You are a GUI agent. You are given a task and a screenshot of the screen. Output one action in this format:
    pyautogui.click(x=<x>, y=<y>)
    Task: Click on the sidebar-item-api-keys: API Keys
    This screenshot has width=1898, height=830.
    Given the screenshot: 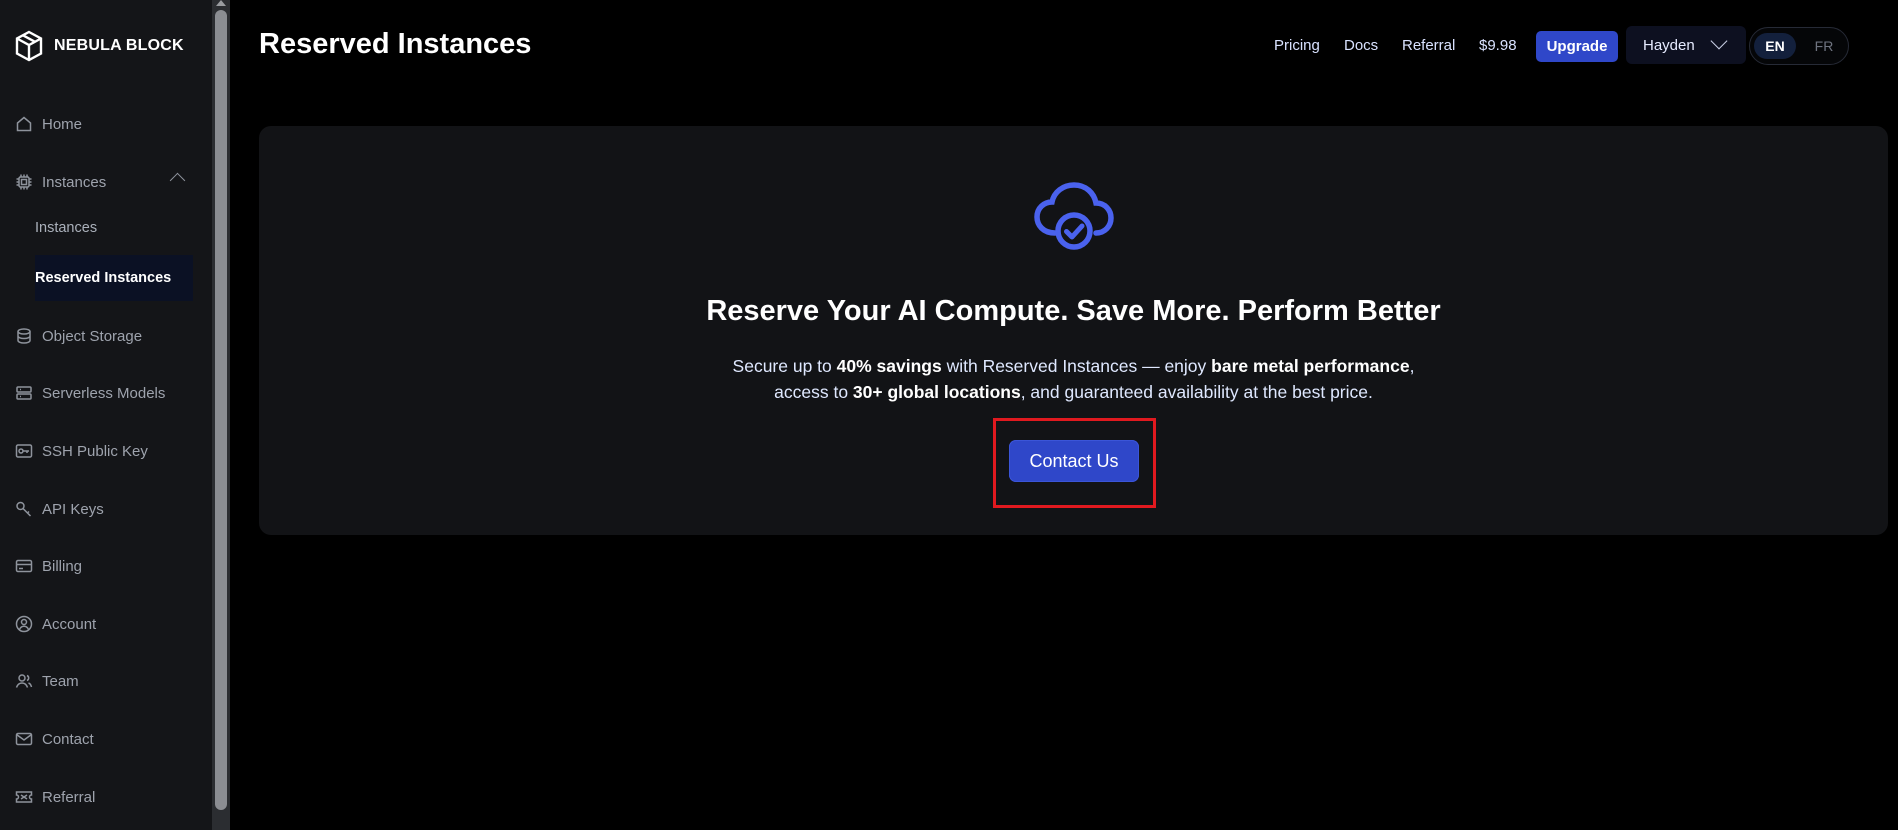 What is the action you would take?
    pyautogui.click(x=59, y=509)
    